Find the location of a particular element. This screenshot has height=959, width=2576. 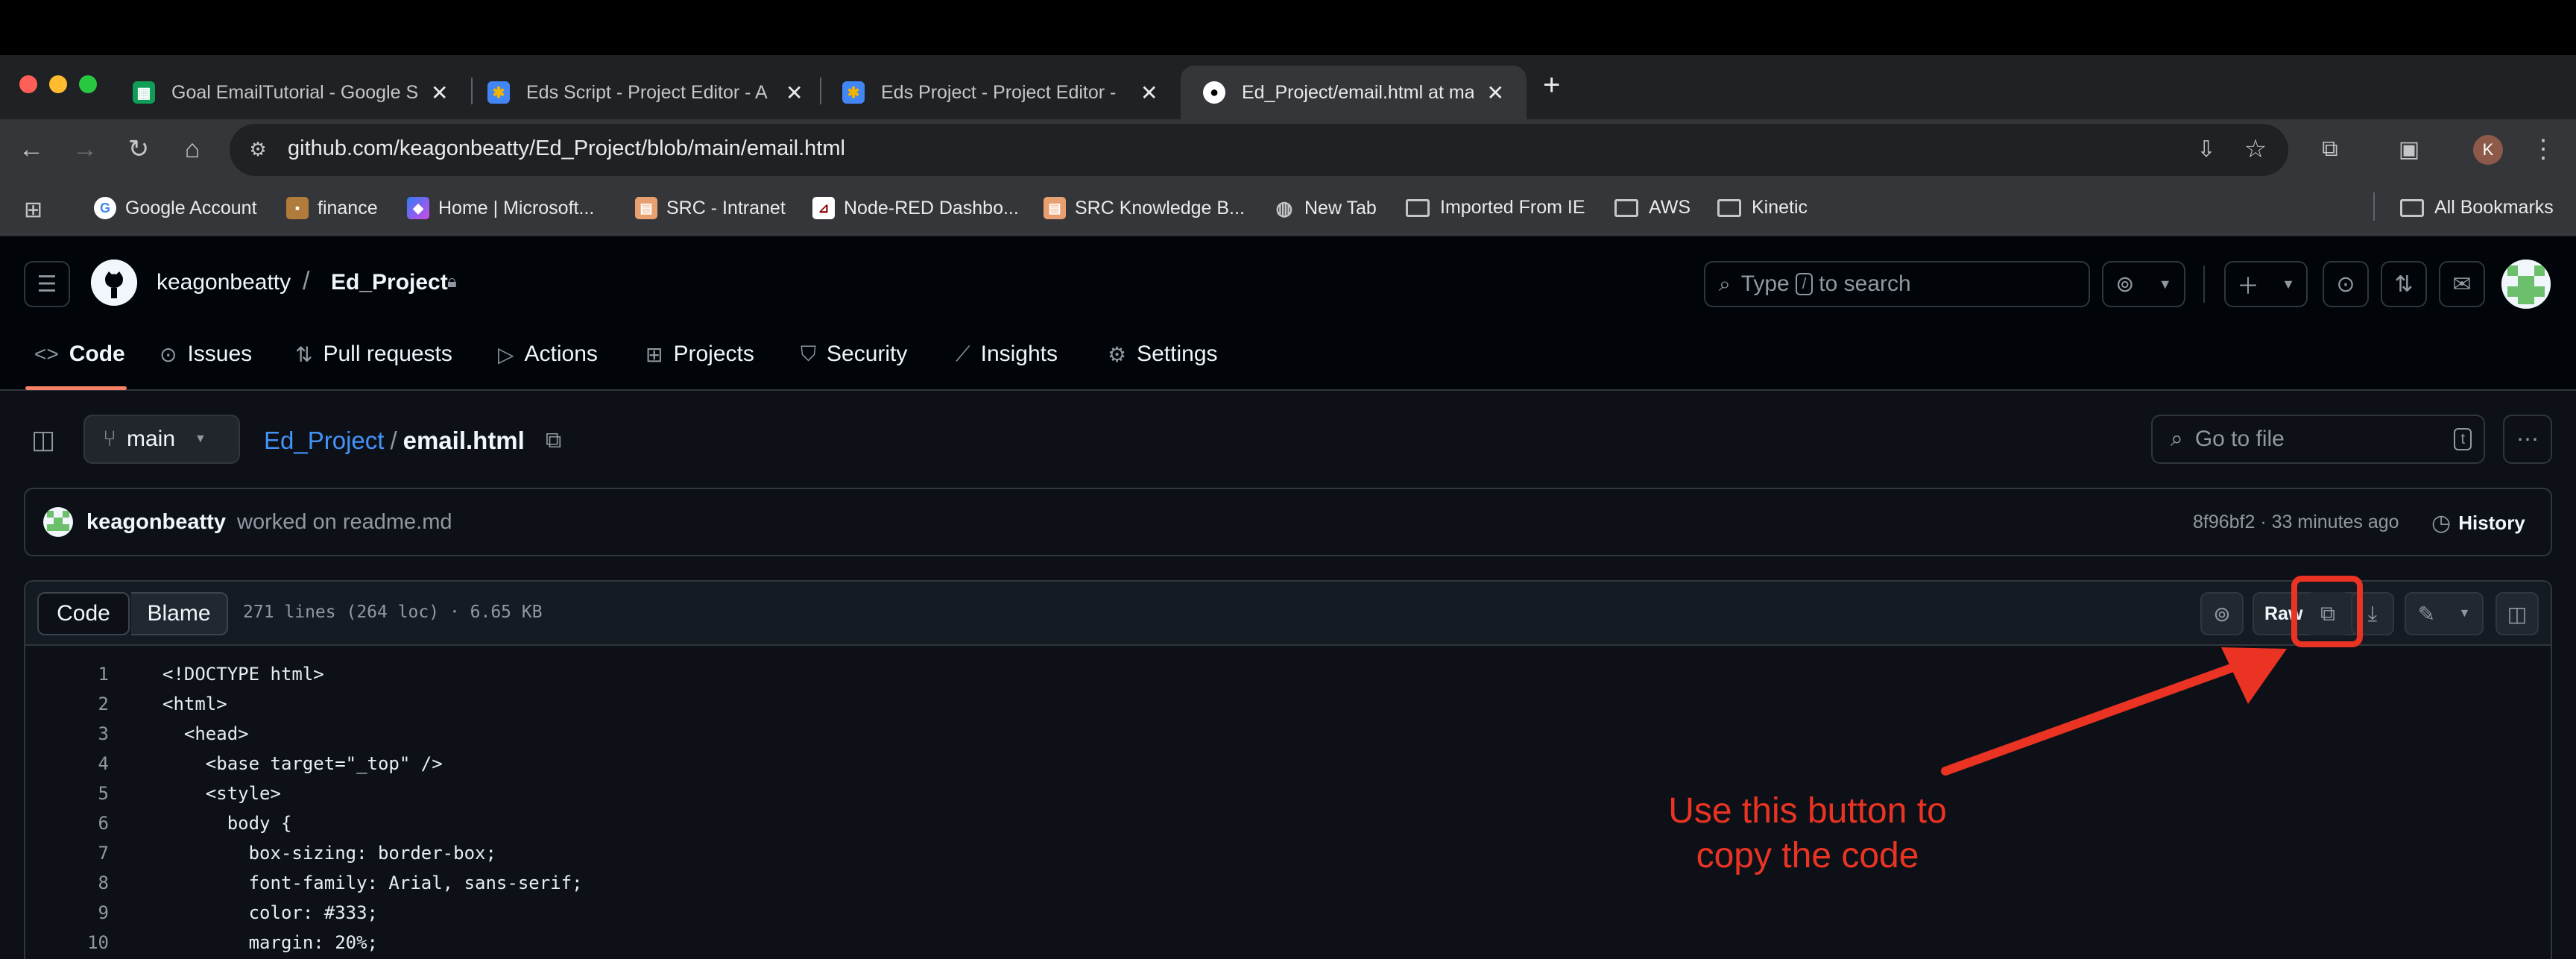

browser-tab: ✱ Eds Project - Project Editor - ✕ is located at coordinates (1001, 92).